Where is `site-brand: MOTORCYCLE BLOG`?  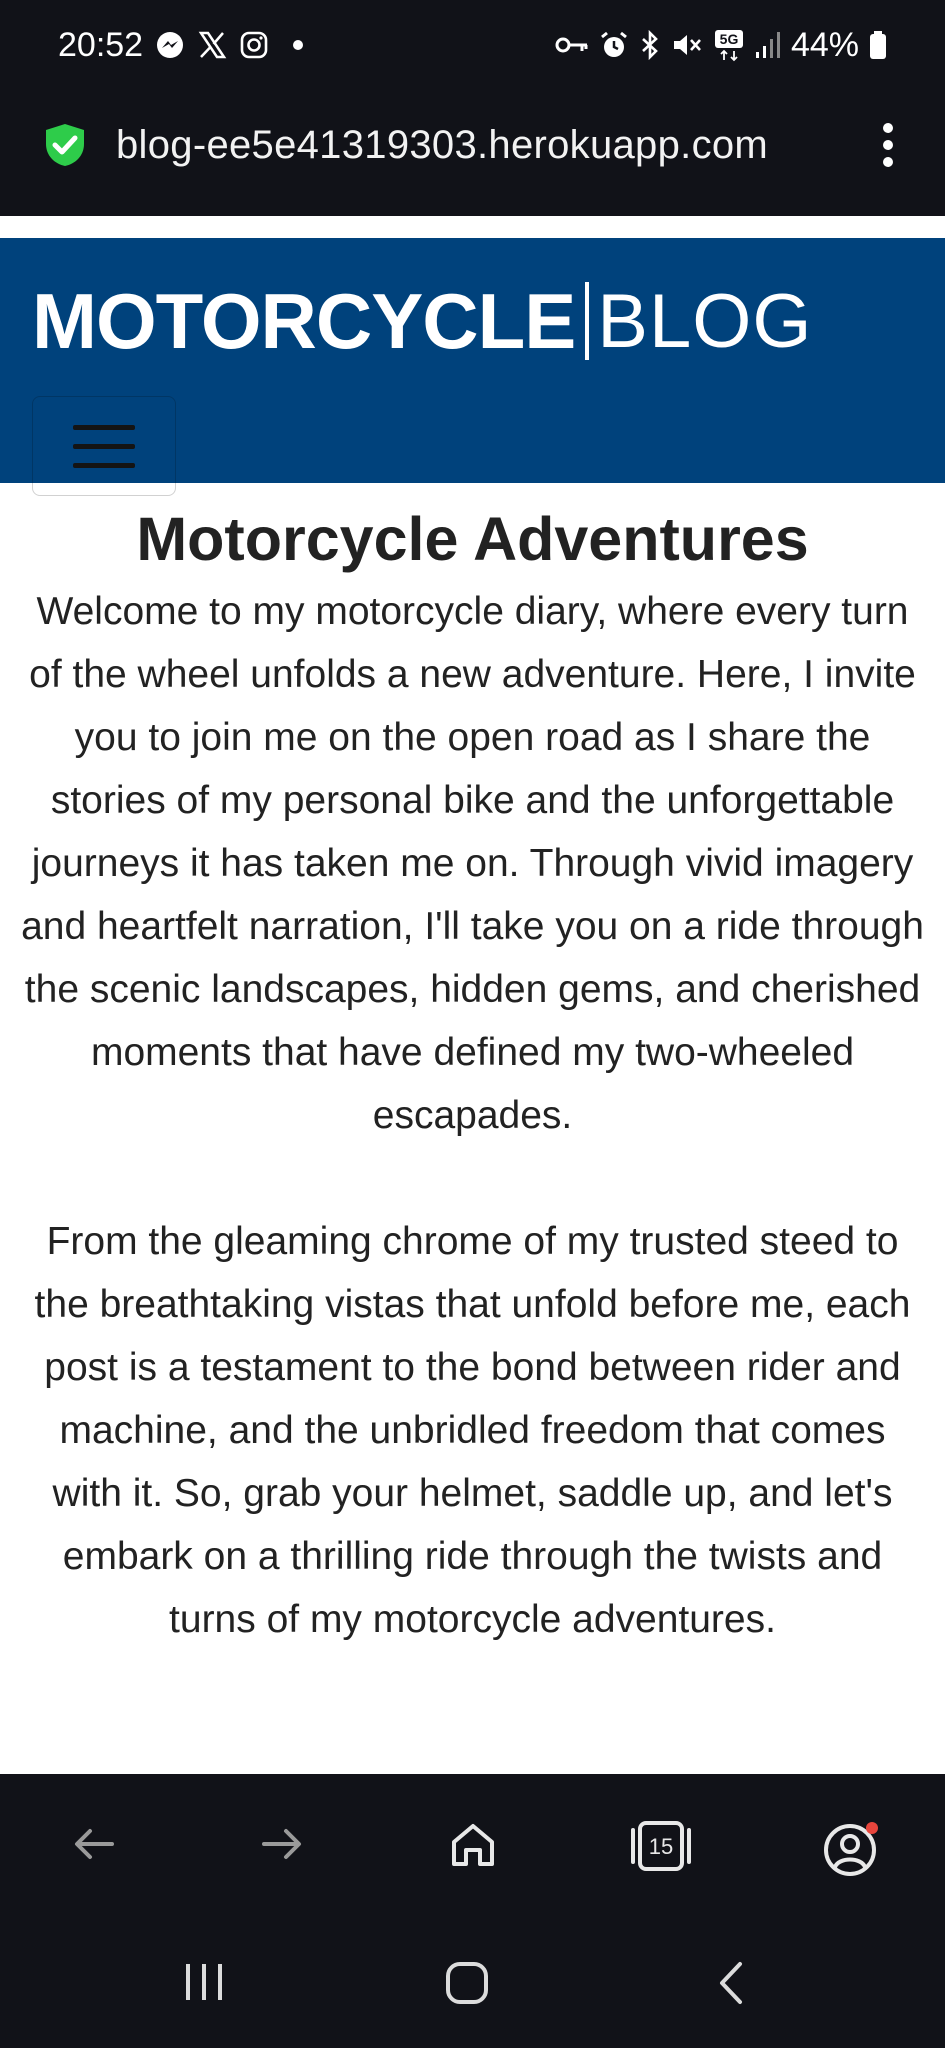
site-brand: MOTORCYCLE BLOG is located at coordinates (422, 321).